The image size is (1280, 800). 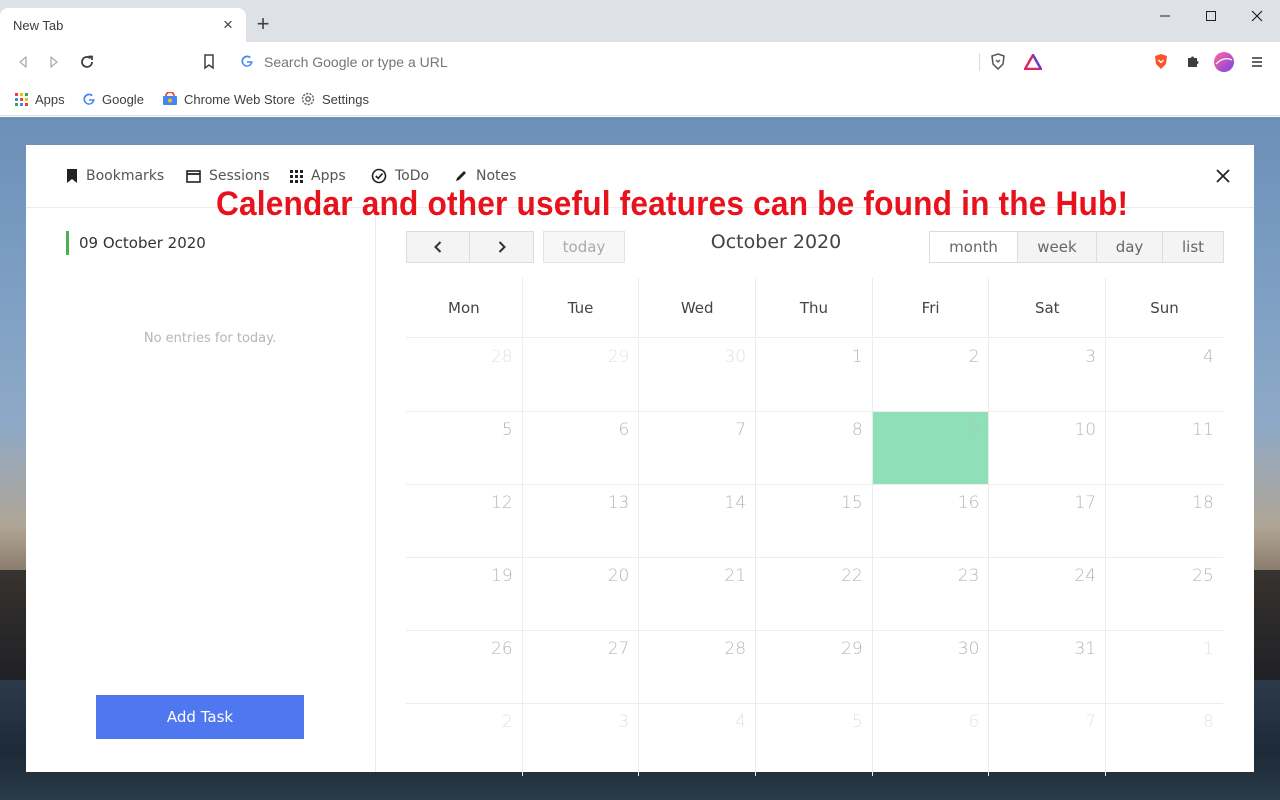 I want to click on tab-todo: ToDo, so click(x=400, y=176).